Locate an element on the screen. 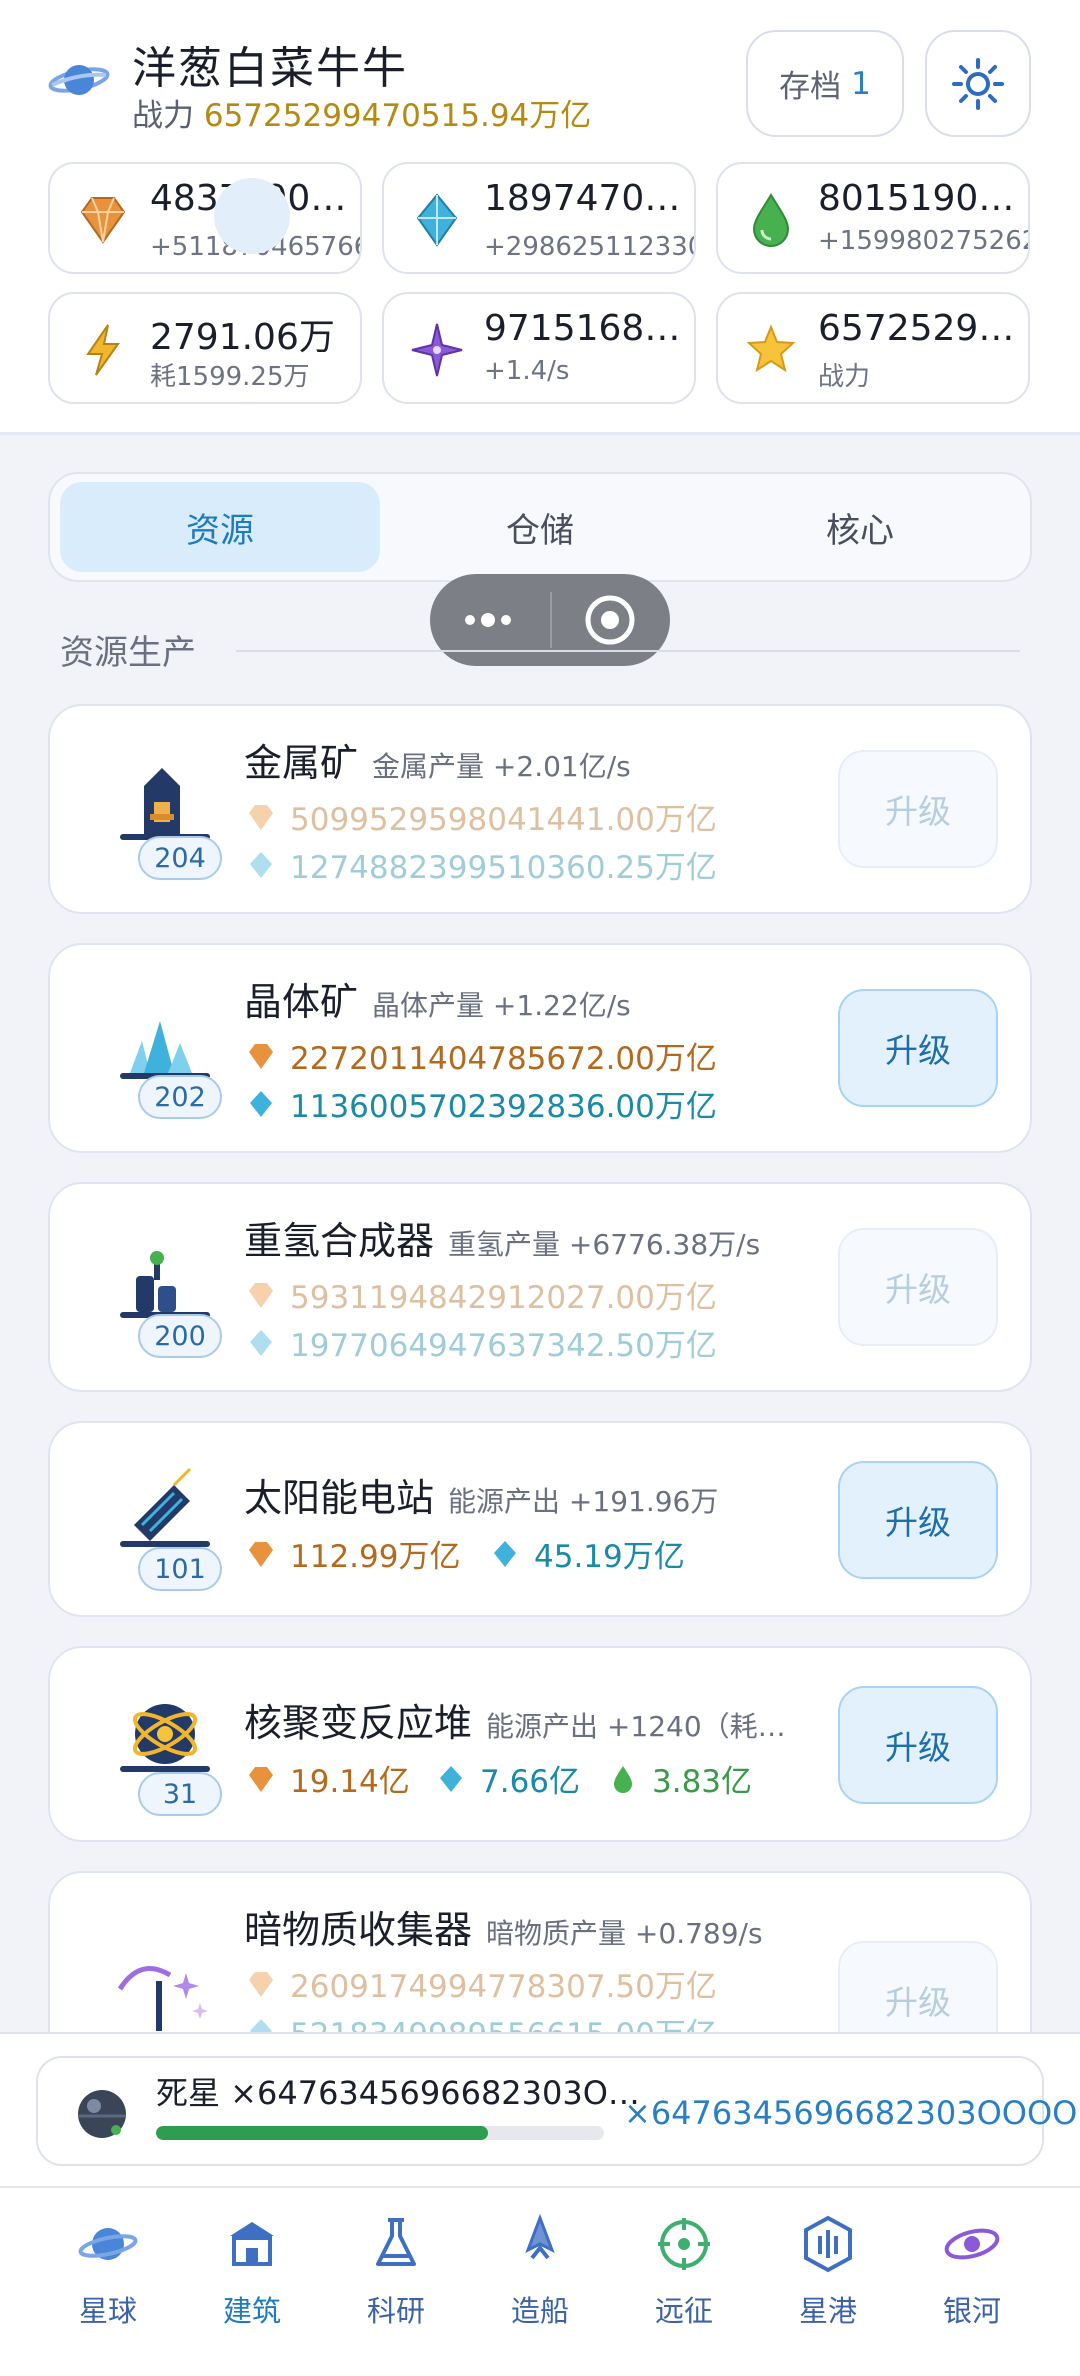 This screenshot has height=2376, width=1080. building-title: 太阳能电站 能源产出 +191.96万 is located at coordinates (481, 1494).